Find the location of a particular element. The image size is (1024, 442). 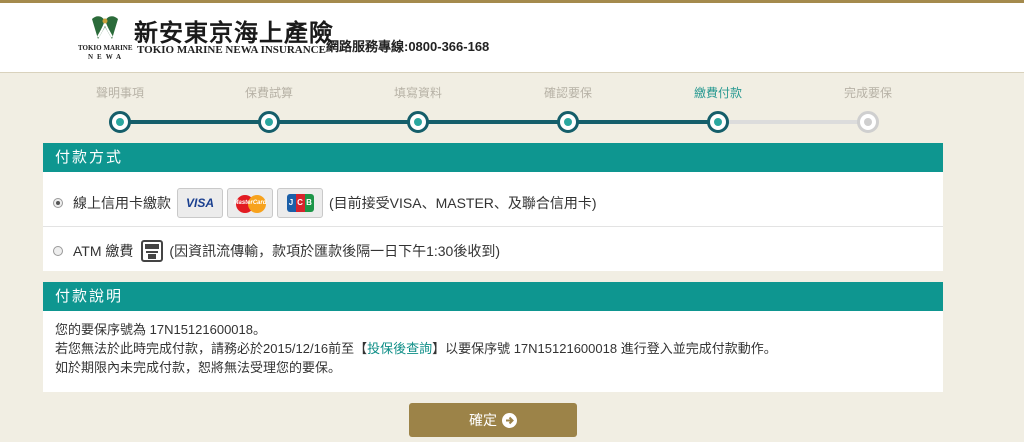

payment-info-title: 付款說明 is located at coordinates (493, 296).